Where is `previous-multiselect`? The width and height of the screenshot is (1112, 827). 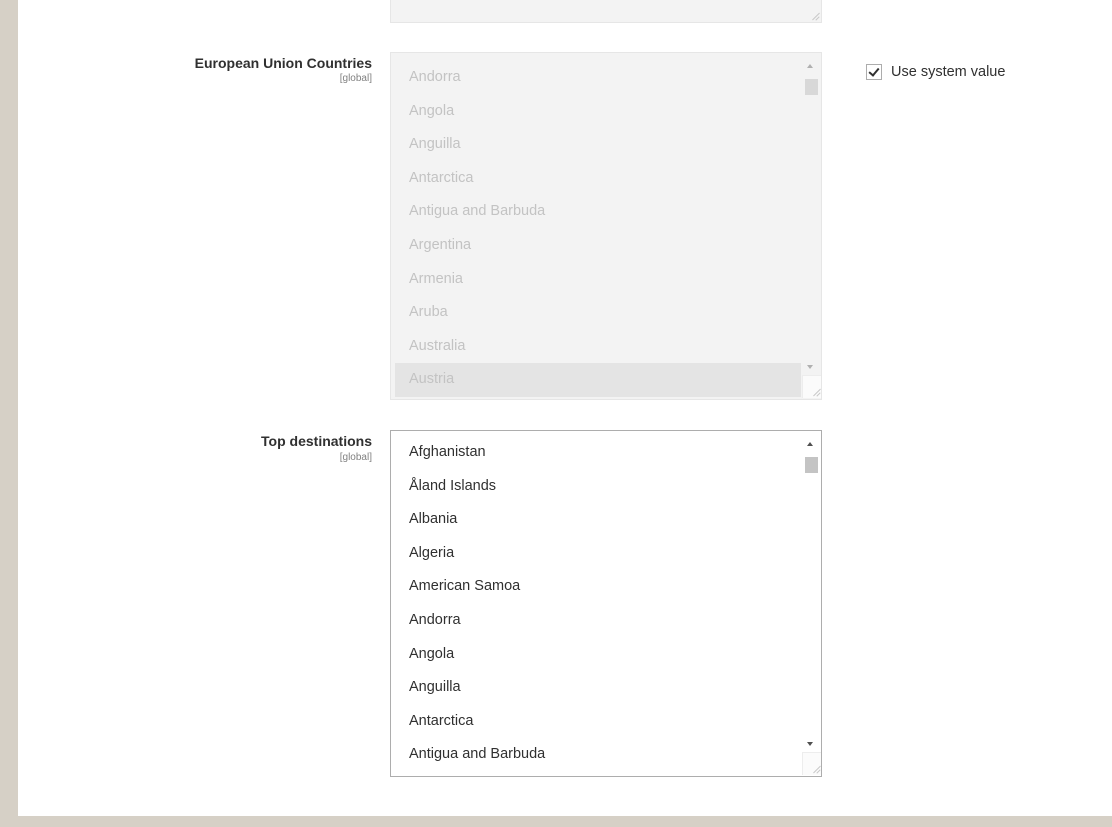
previous-multiselect is located at coordinates (606, 11).